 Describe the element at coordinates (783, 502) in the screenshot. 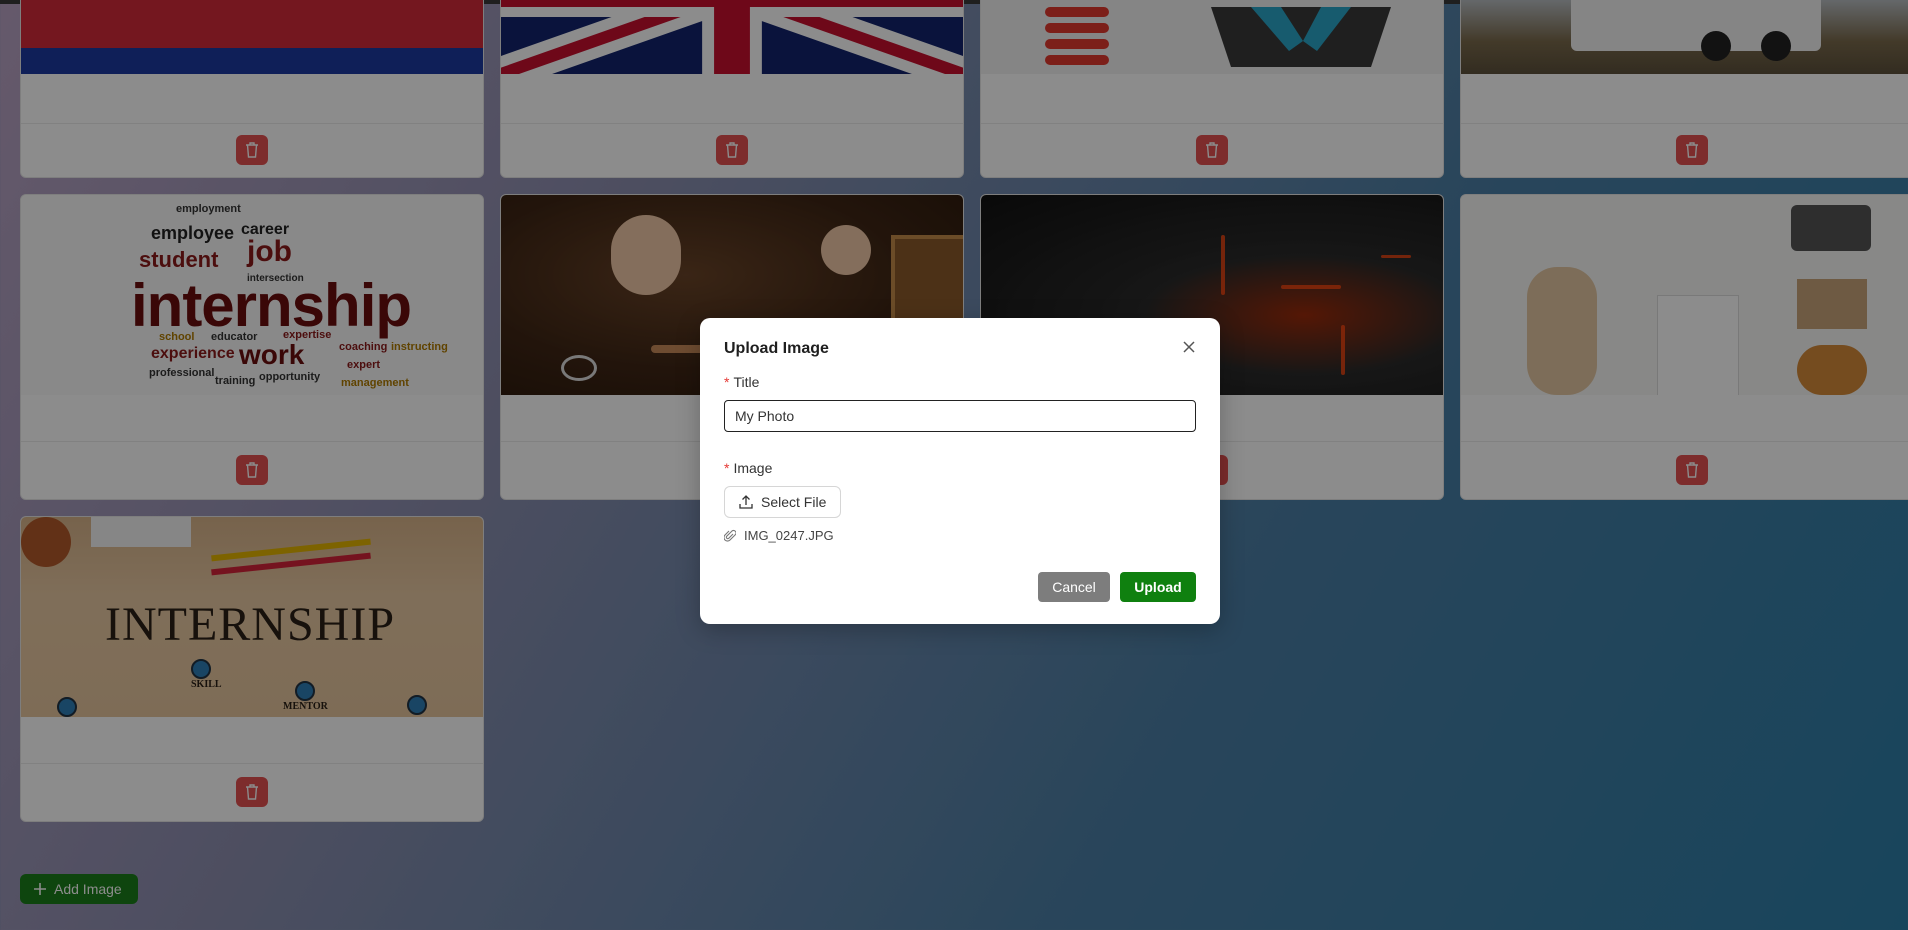

I see `select-file-button: Select File` at that location.